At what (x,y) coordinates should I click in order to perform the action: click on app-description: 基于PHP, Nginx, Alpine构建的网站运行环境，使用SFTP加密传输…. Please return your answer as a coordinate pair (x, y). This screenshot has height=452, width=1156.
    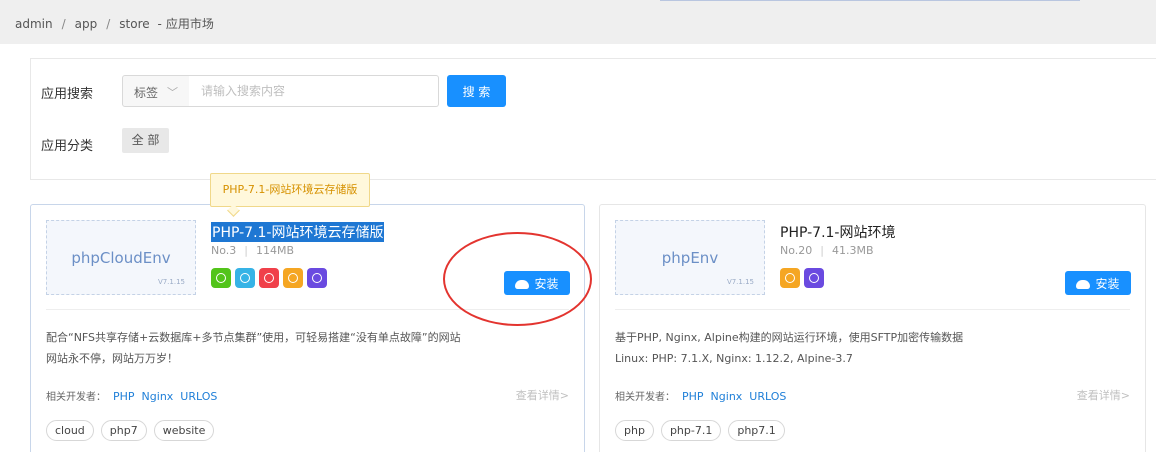
    Looking at the image, I should click on (789, 348).